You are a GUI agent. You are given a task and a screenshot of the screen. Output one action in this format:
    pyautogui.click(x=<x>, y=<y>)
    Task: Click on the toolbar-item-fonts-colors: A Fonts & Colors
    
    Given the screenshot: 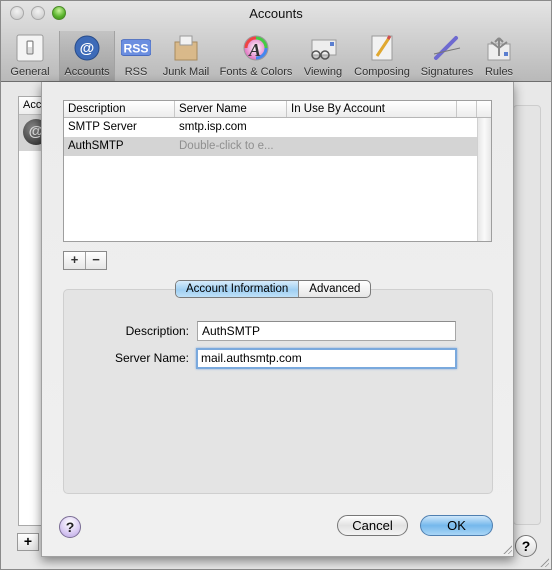 What is the action you would take?
    pyautogui.click(x=256, y=56)
    